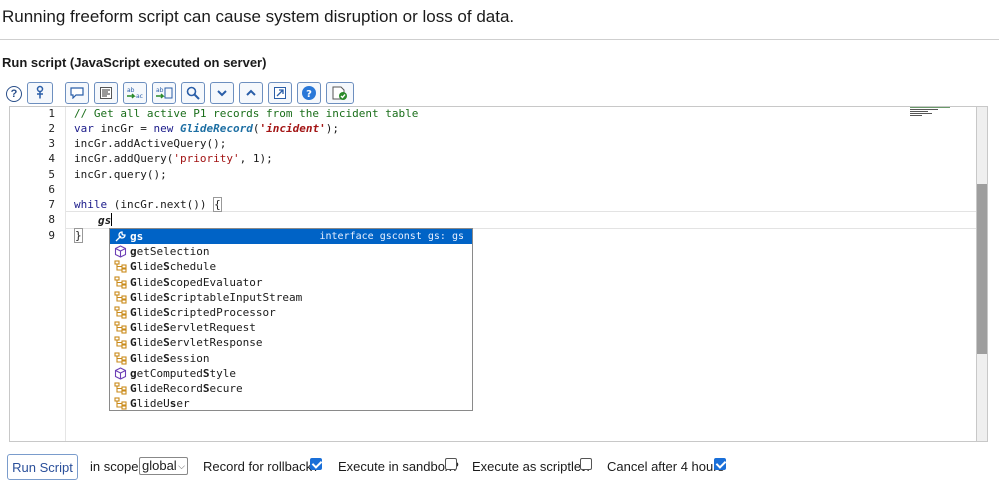 The image size is (999, 487). I want to click on cancel-after-checkbox, so click(720, 464).